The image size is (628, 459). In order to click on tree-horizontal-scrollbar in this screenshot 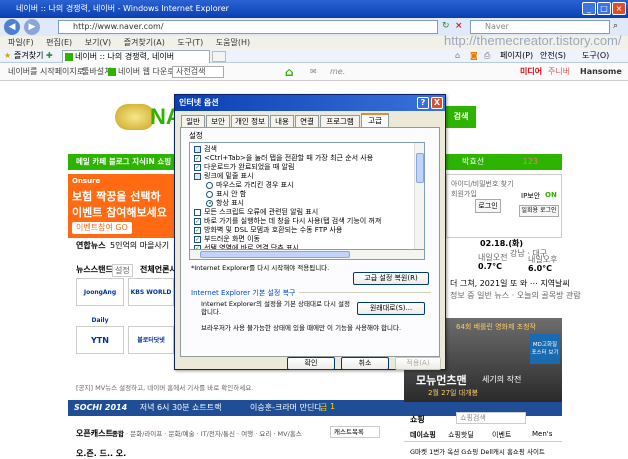, I will do `click(307, 255)`.